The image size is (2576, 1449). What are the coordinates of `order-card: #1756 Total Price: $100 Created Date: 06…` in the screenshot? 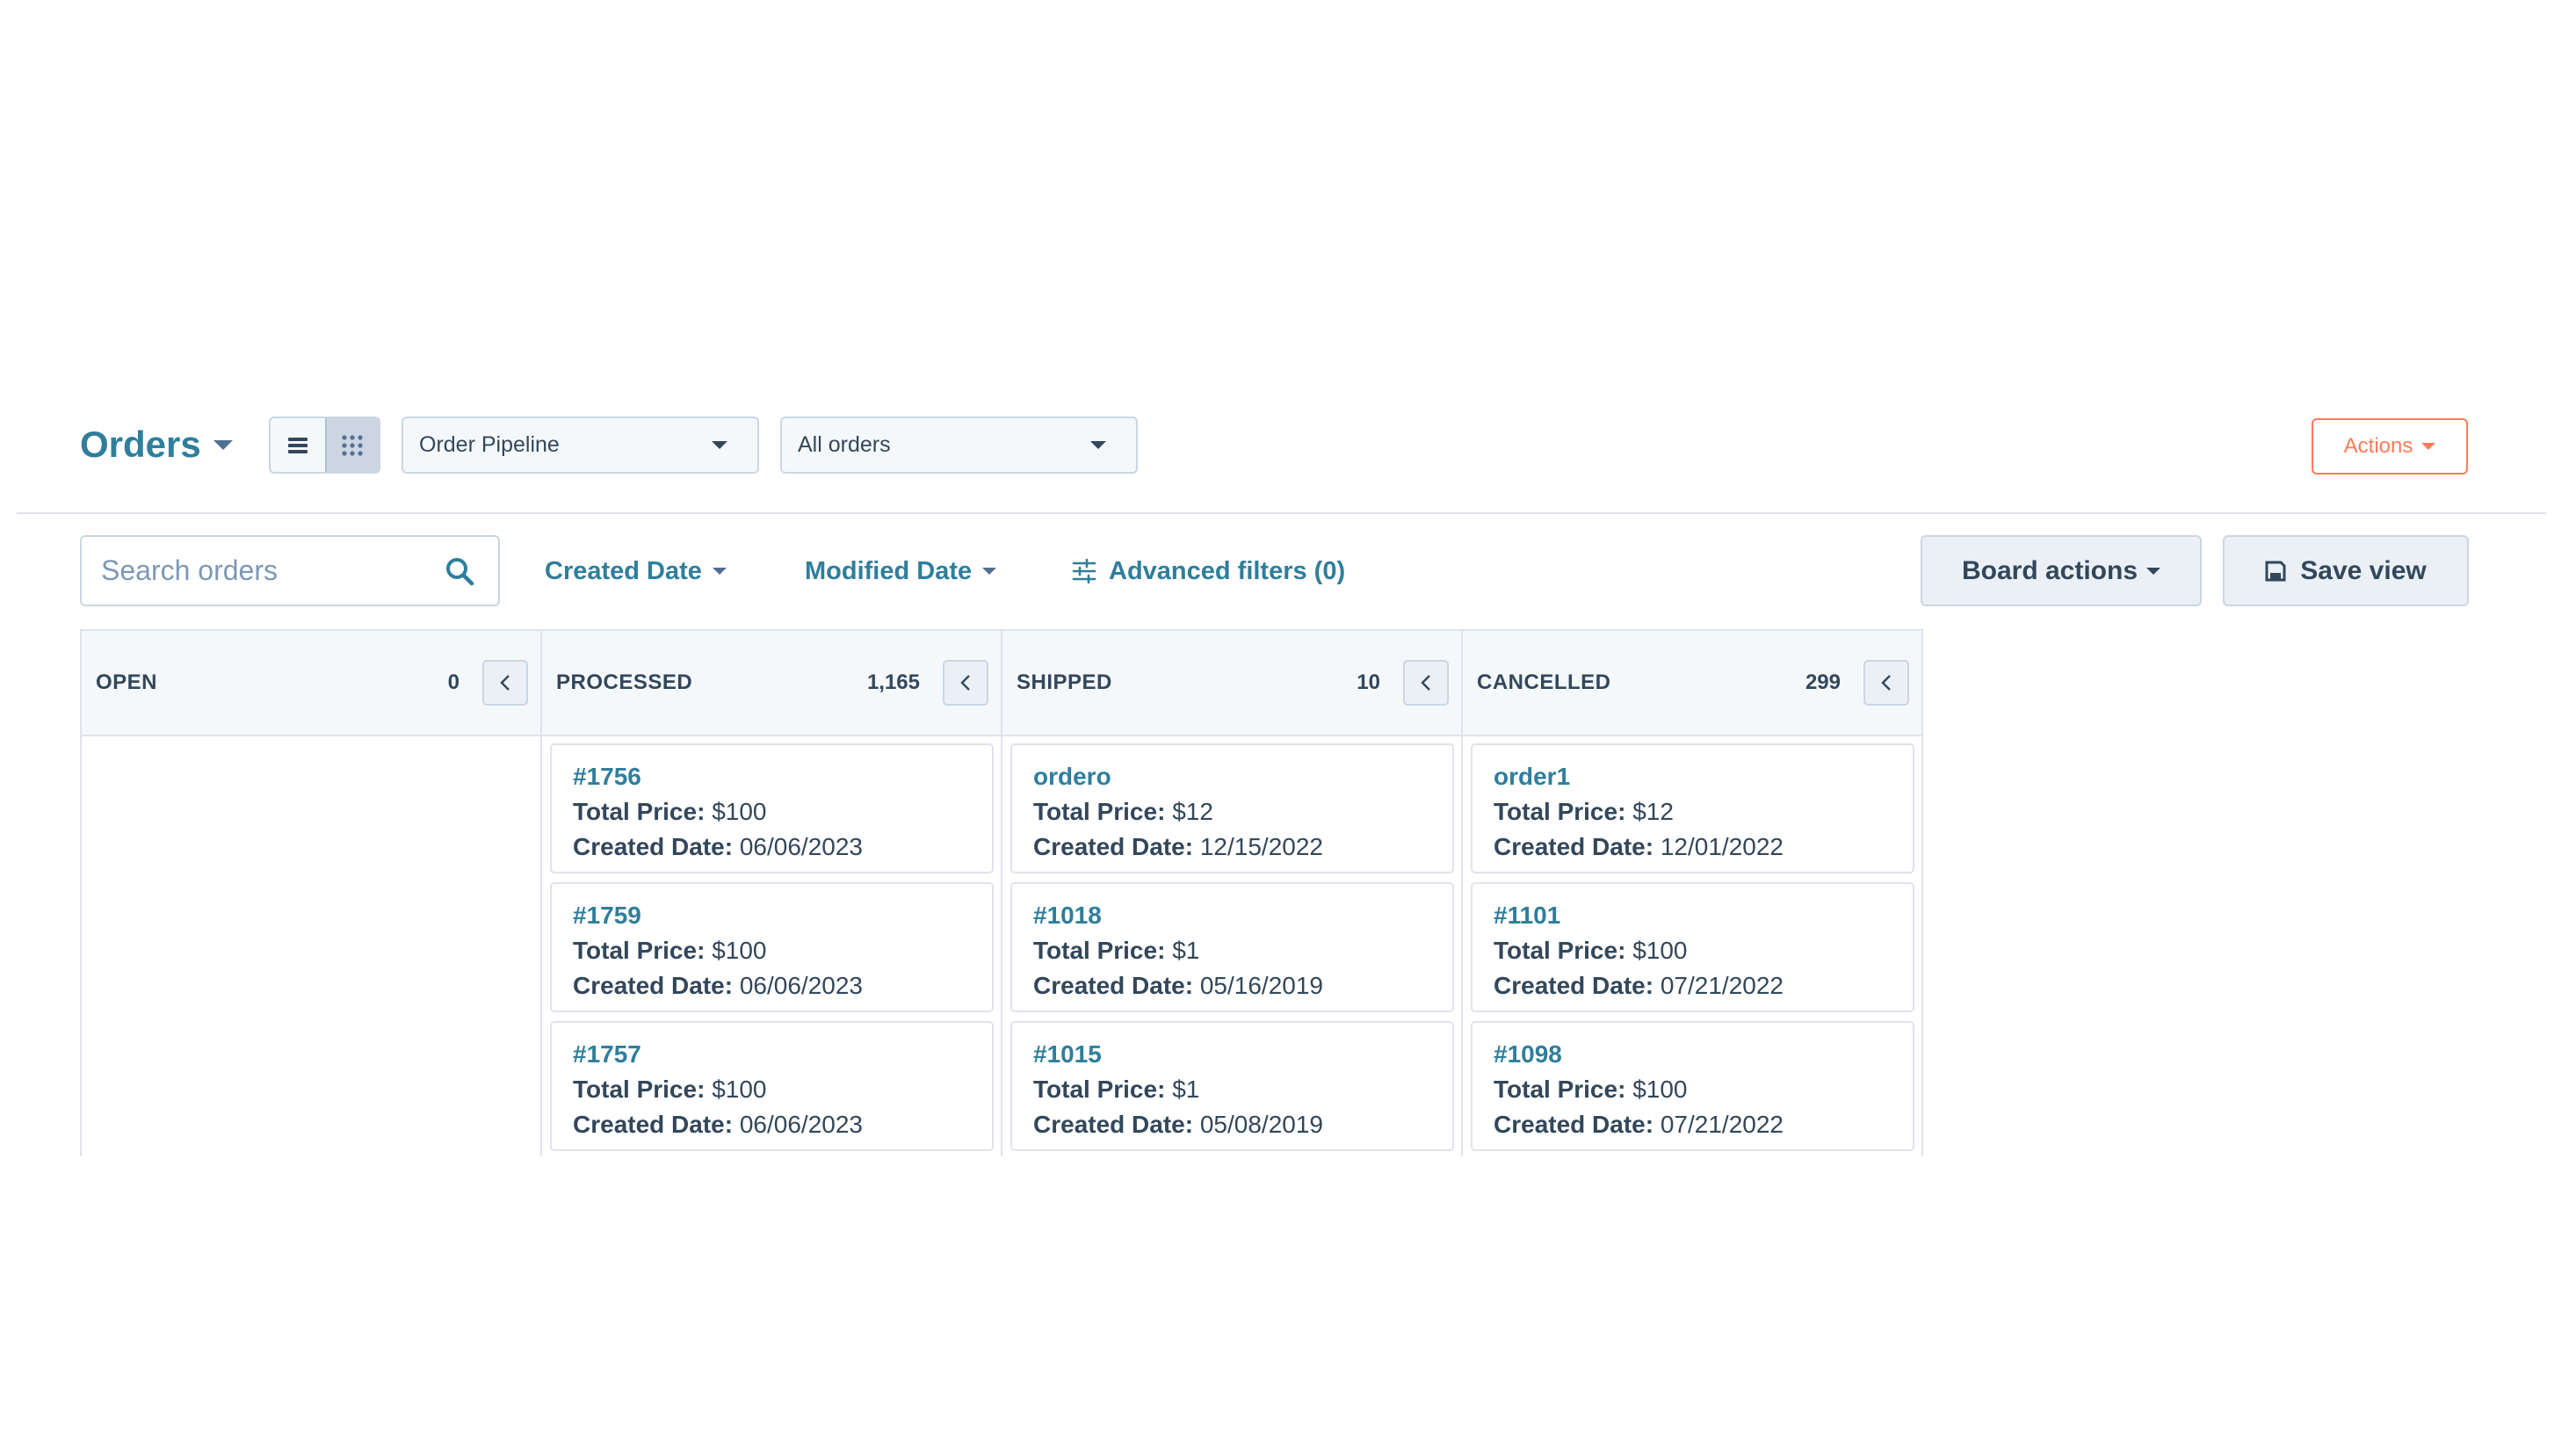 It's located at (772, 808).